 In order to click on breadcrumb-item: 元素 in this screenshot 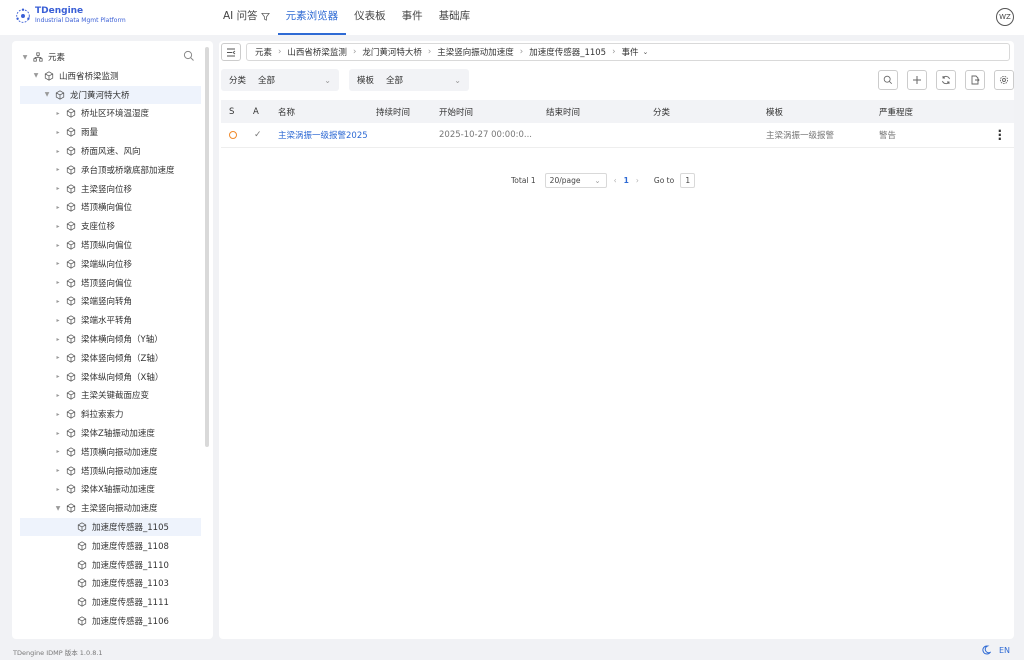, I will do `click(263, 52)`.